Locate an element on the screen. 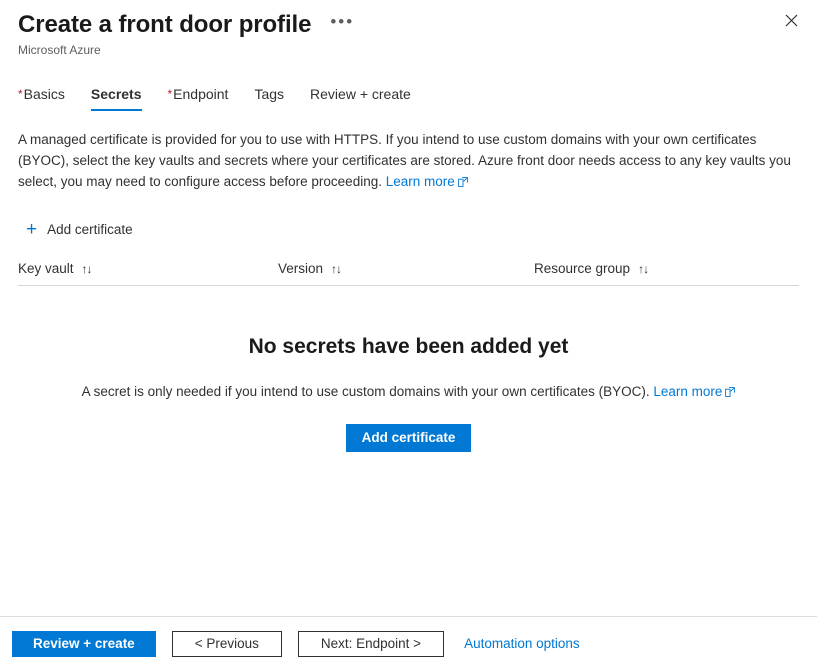  column-header-key-vault: Key vault ↑↓ is located at coordinates (148, 268).